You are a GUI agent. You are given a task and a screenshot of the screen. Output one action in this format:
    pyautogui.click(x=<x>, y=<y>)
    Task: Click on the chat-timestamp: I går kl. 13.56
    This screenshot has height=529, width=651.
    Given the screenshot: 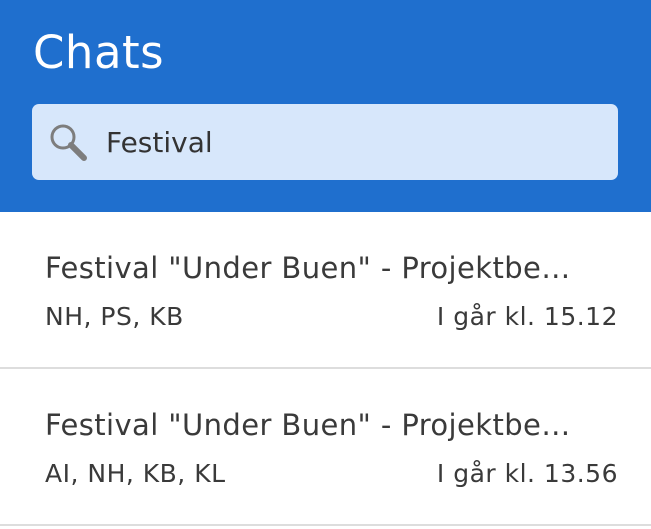 What is the action you would take?
    pyautogui.click(x=527, y=473)
    